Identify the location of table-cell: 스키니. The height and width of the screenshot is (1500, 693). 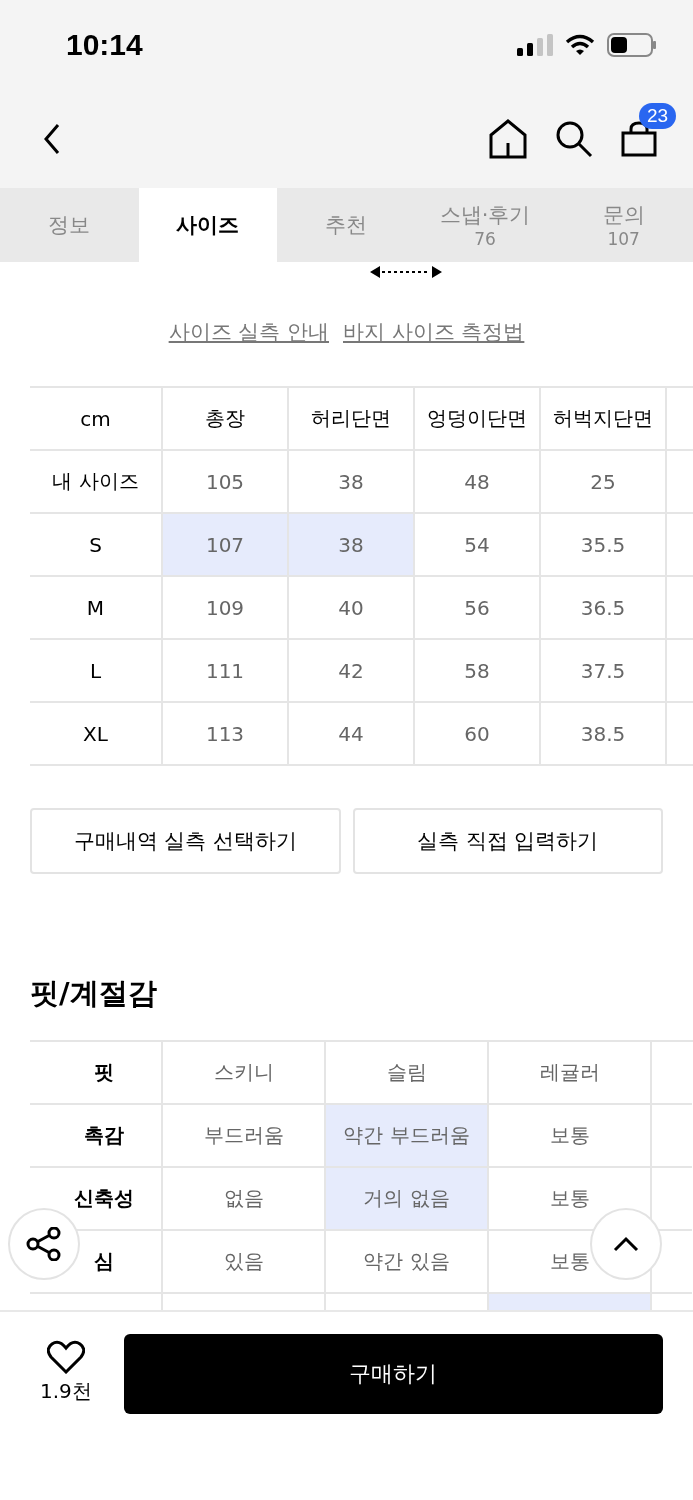
(244, 1073).